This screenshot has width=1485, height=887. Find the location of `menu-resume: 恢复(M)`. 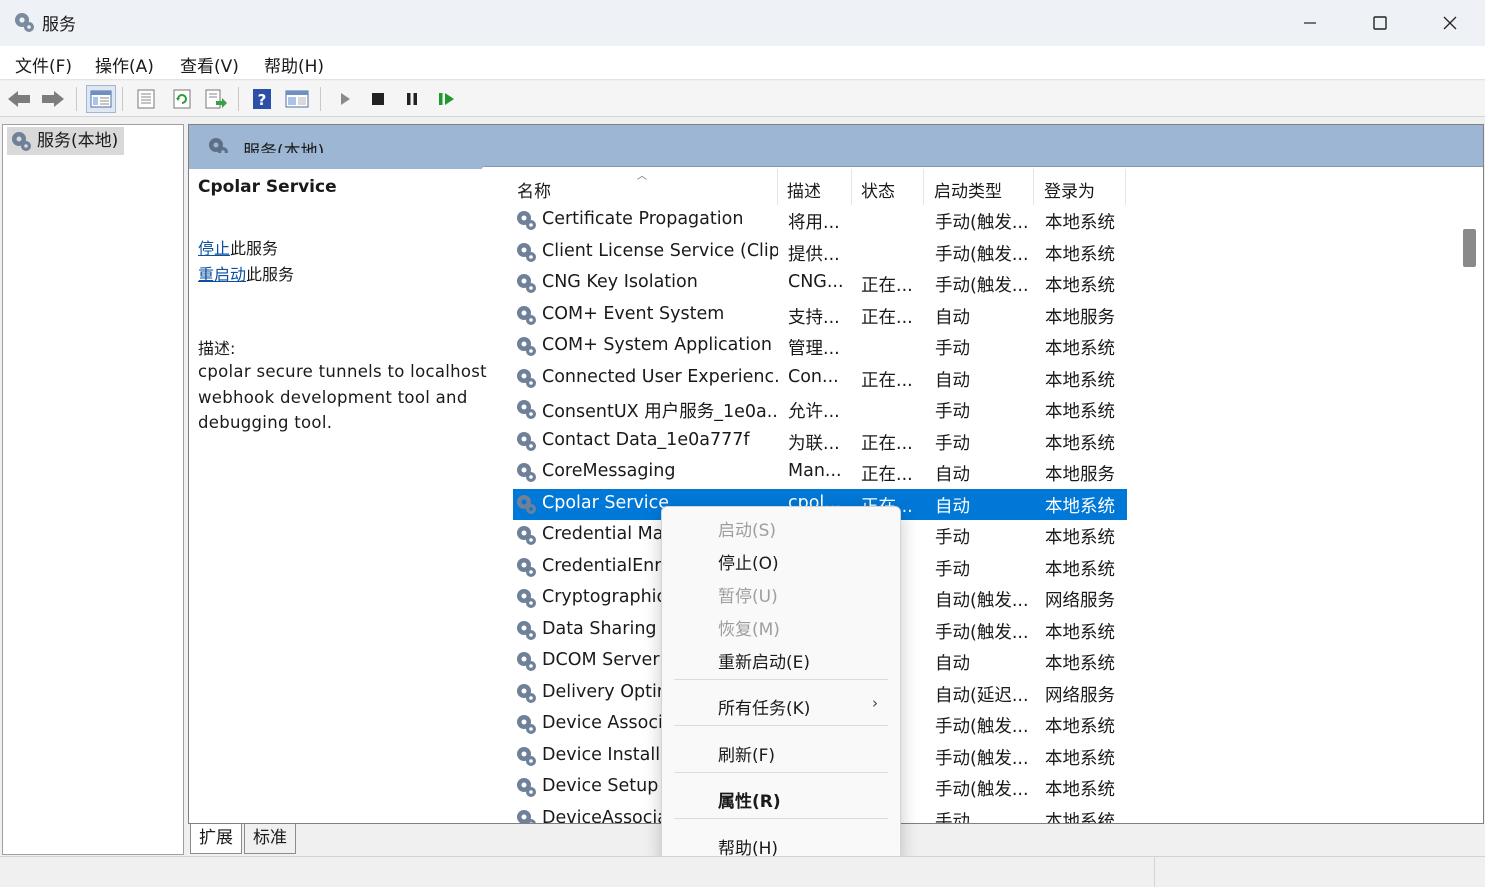

menu-resume: 恢复(M) is located at coordinates (749, 627).